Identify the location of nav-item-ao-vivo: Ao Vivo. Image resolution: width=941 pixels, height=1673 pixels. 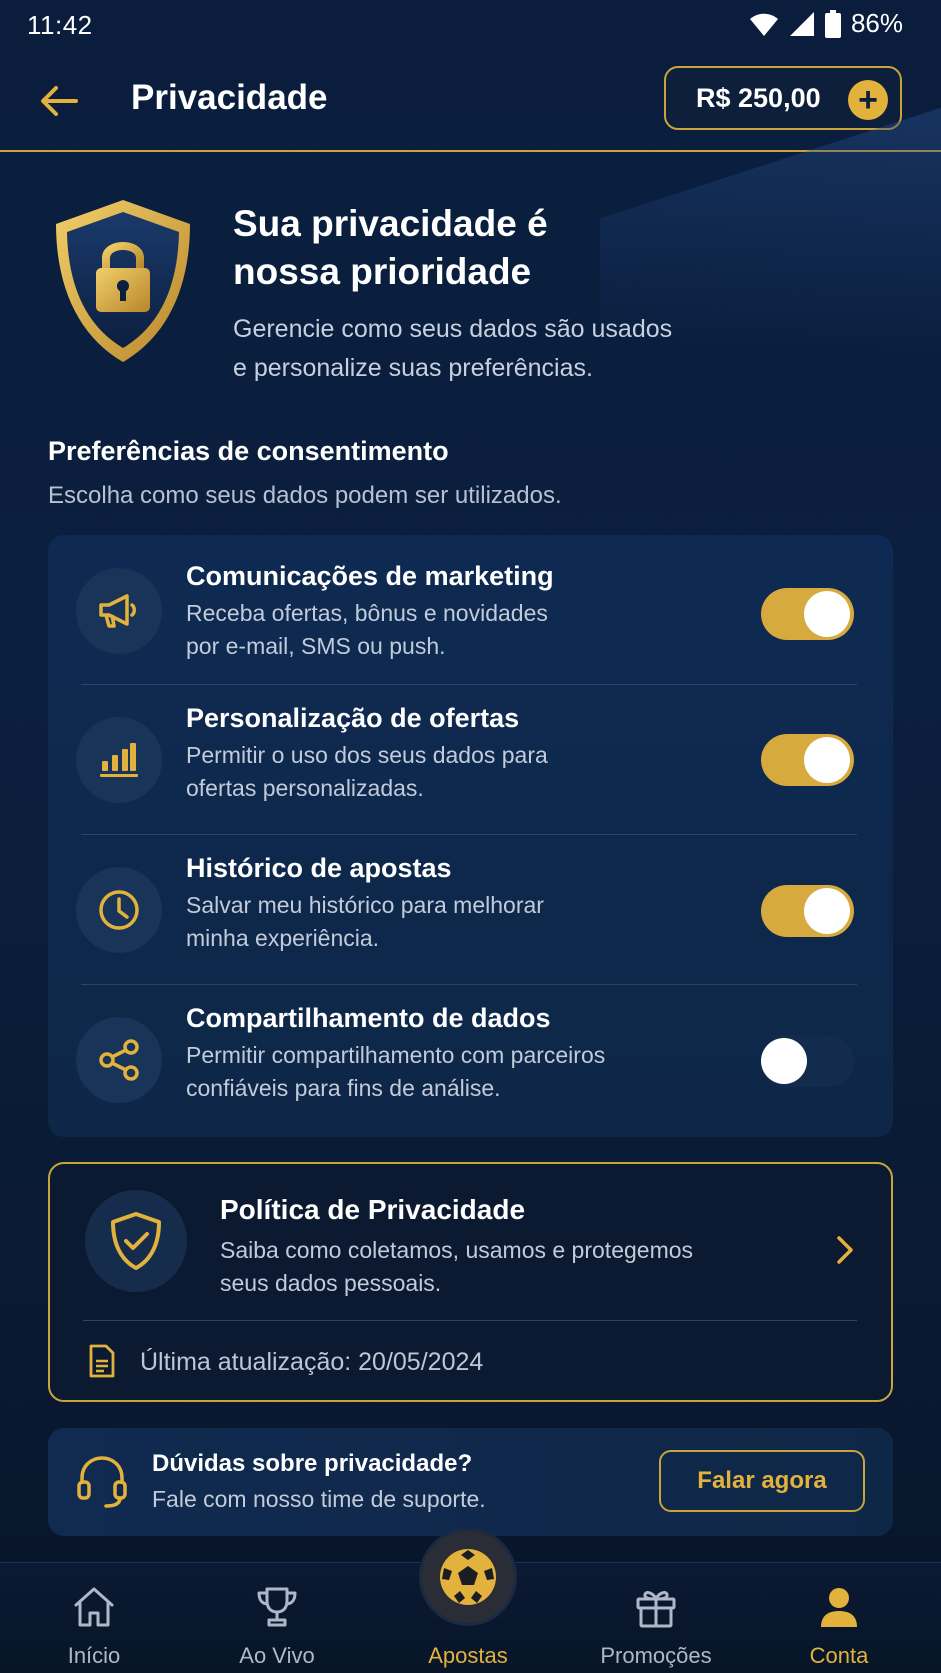
(277, 1618).